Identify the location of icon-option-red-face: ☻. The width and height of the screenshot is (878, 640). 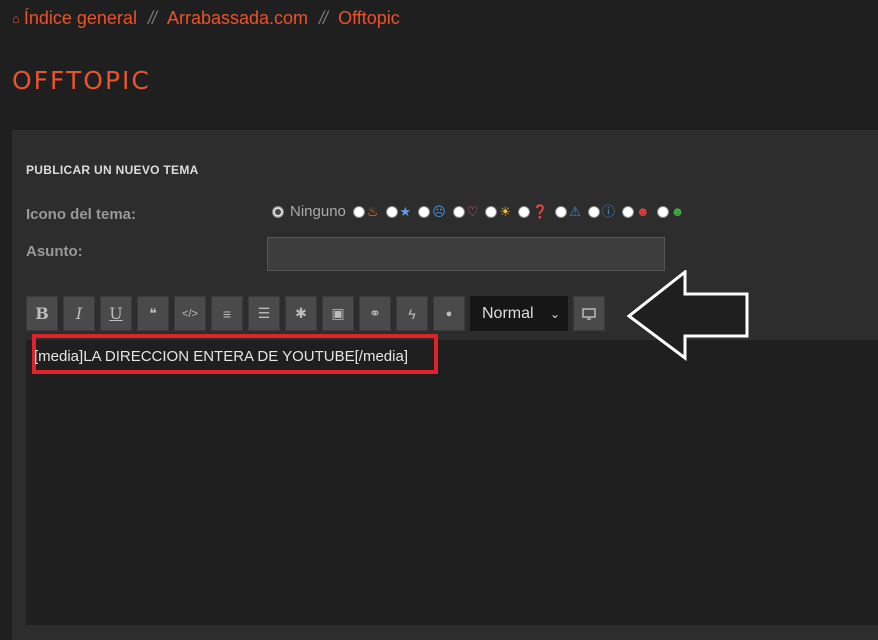
(635, 211).